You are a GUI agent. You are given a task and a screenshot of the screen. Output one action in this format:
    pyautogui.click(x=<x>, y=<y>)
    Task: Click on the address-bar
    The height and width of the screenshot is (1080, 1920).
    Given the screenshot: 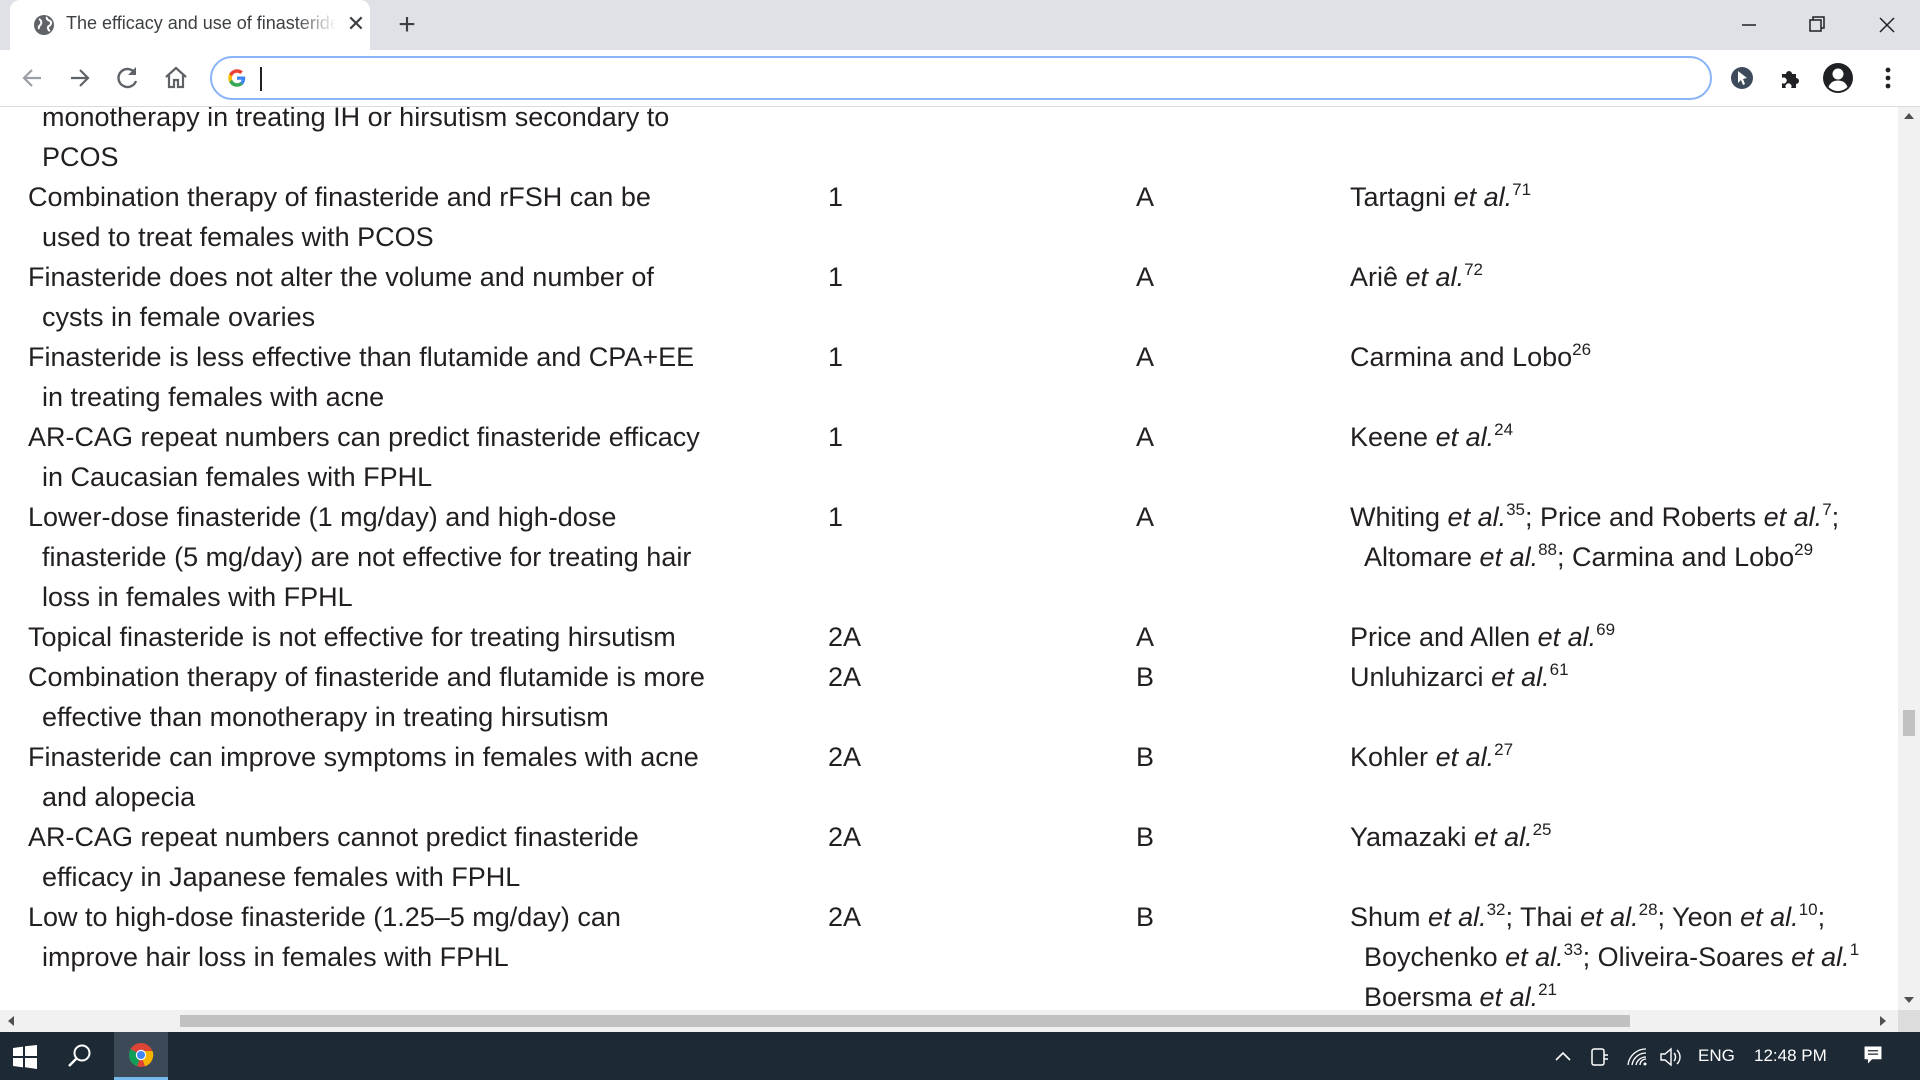 What is the action you would take?
    pyautogui.click(x=961, y=78)
    